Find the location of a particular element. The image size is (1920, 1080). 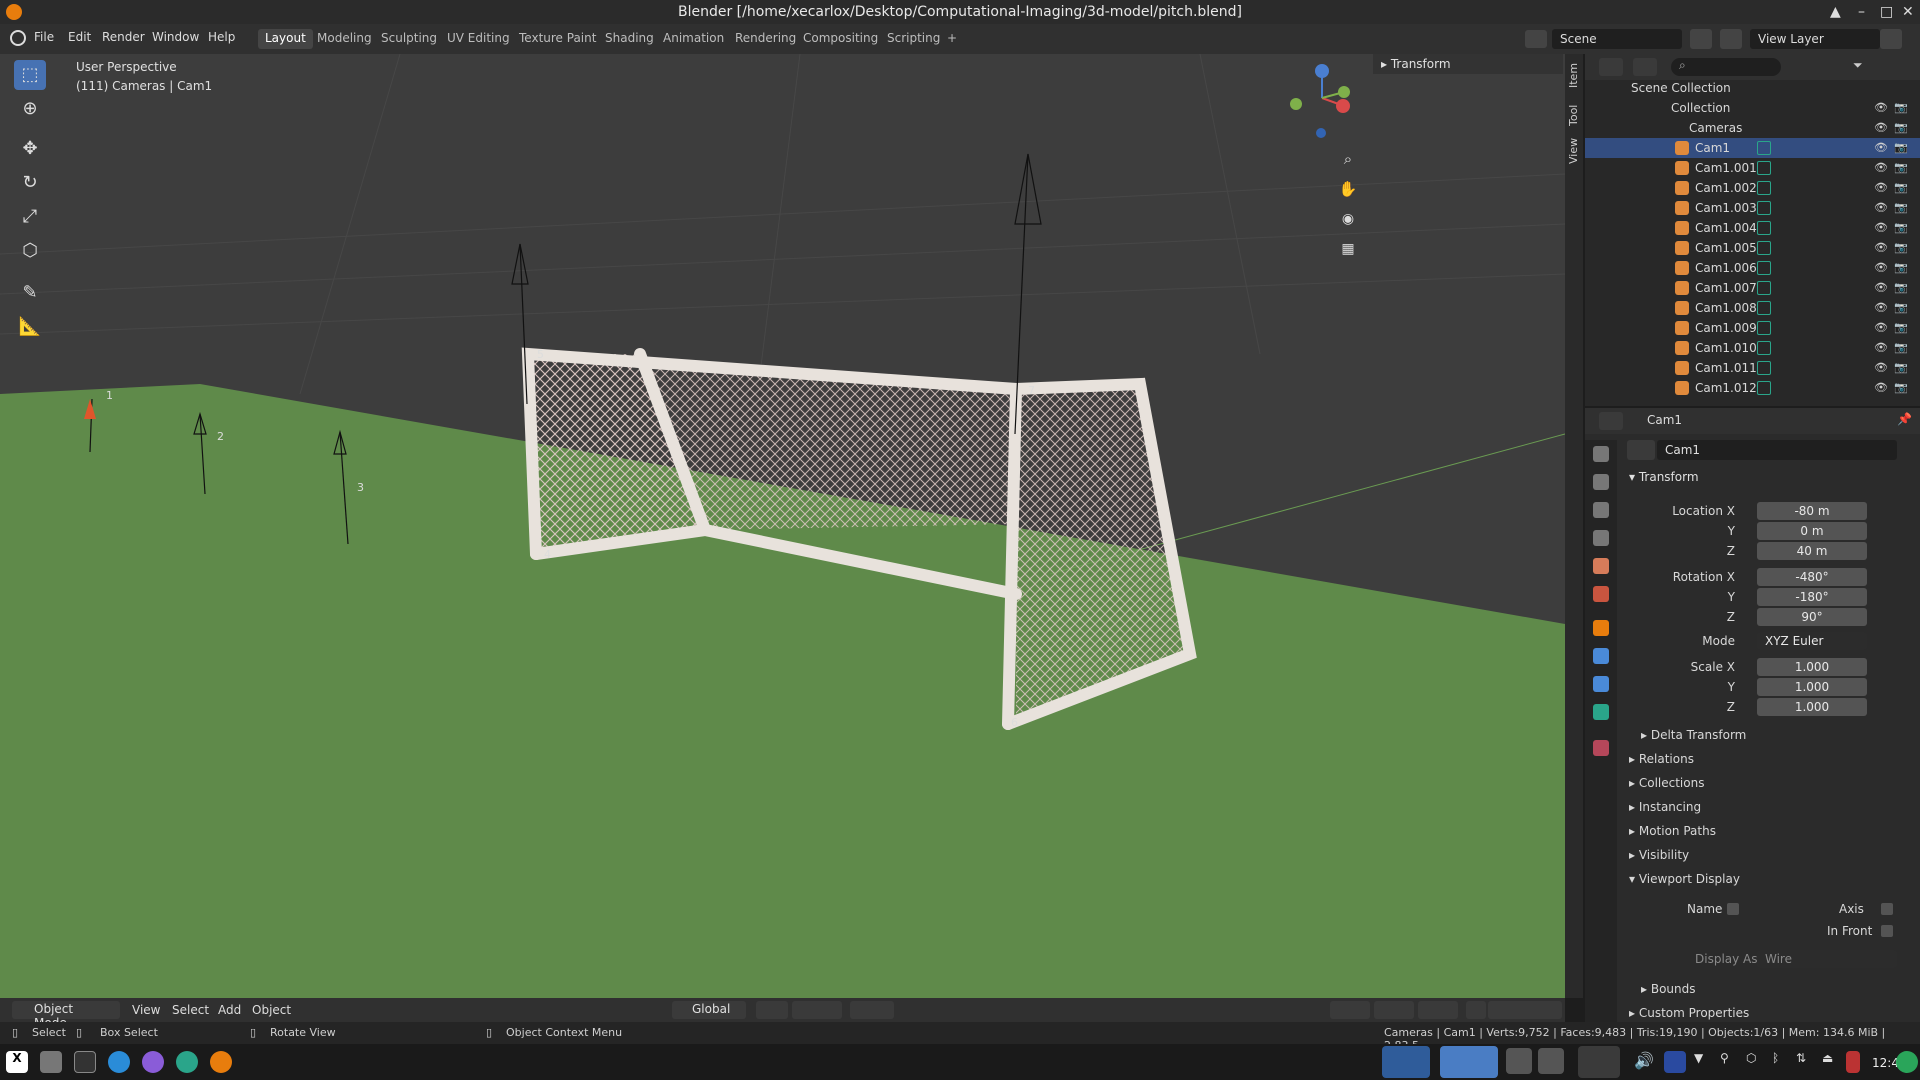

outliner-camera-row: Cam1.007 👁 📷 is located at coordinates (1752, 288).